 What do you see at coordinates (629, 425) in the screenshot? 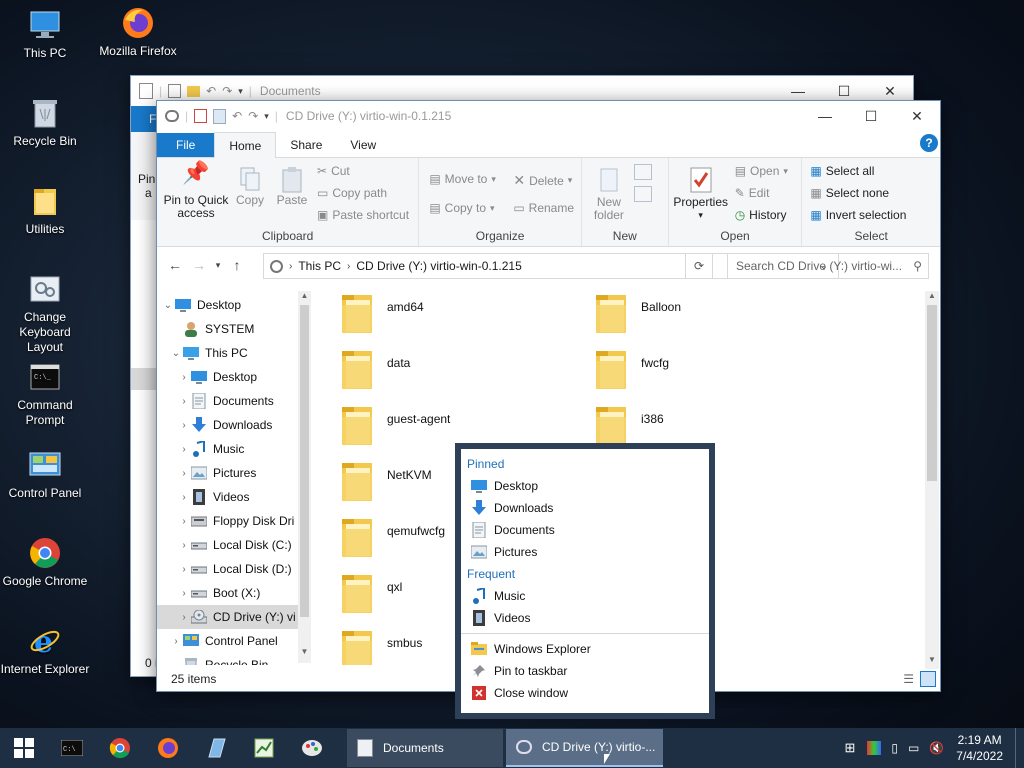
I see `folder-item: i386` at bounding box center [629, 425].